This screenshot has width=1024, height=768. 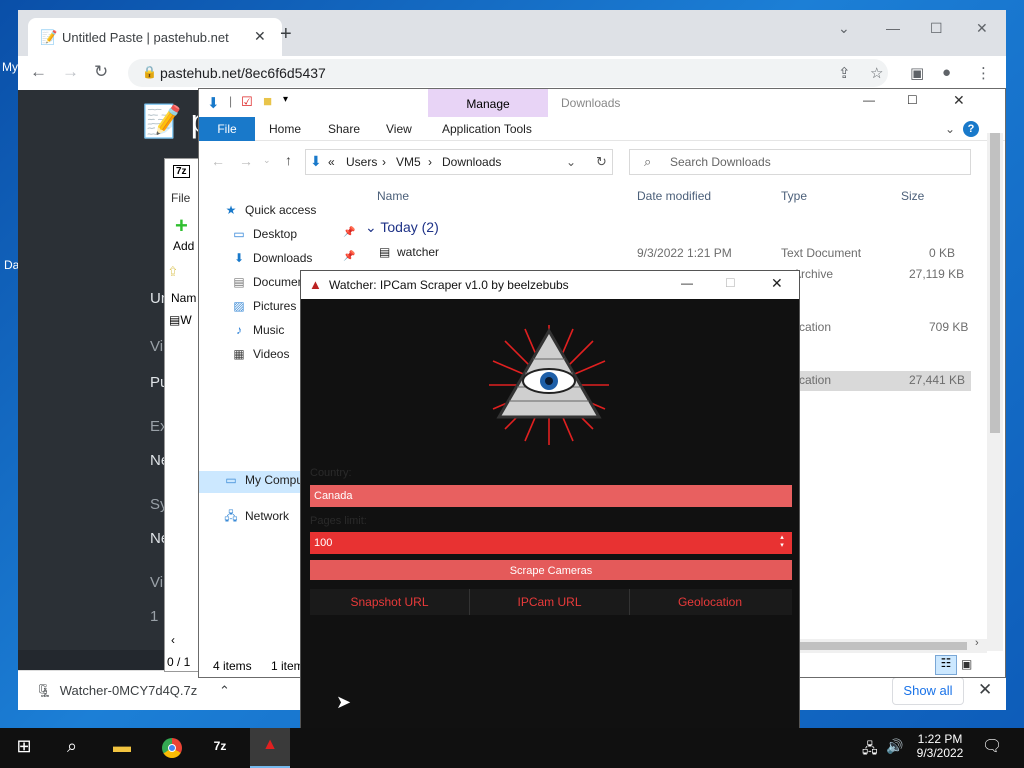 What do you see at coordinates (224, 690) in the screenshot?
I see `chevron-up-icon: ⌃` at bounding box center [224, 690].